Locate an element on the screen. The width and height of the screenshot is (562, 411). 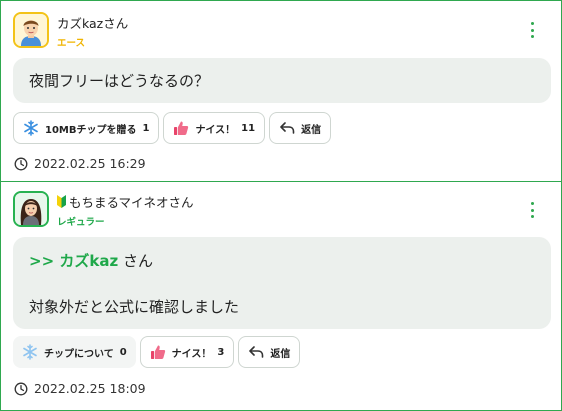
message-text: 夜間フリーはどうなるの？ is located at coordinates (119, 81).